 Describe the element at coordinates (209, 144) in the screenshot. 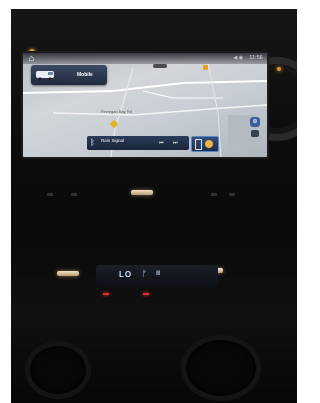

I see `weather-sun-icon` at that location.